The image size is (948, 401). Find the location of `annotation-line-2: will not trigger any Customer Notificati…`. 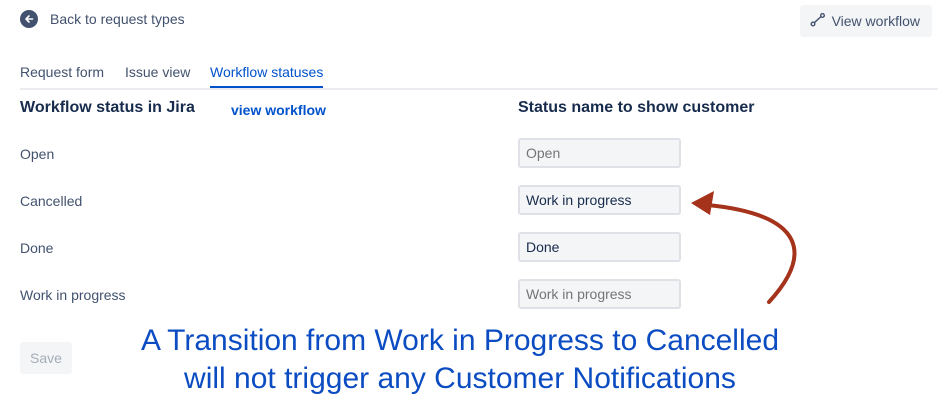

annotation-line-2: will not trigger any Customer Notificati… is located at coordinates (460, 378).